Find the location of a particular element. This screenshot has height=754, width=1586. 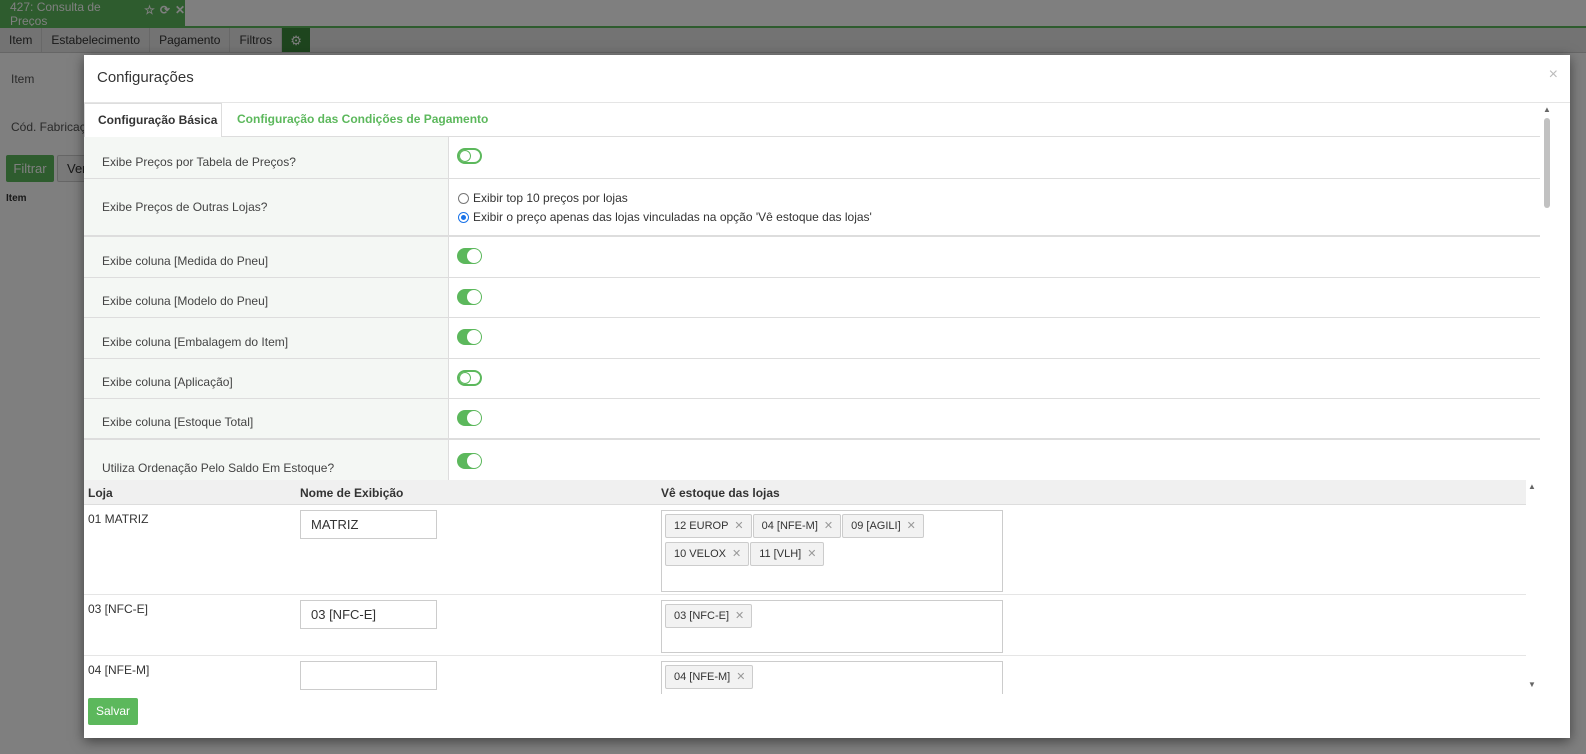

setting-label: Exibe coluna [Estoque Total] is located at coordinates (266, 418).